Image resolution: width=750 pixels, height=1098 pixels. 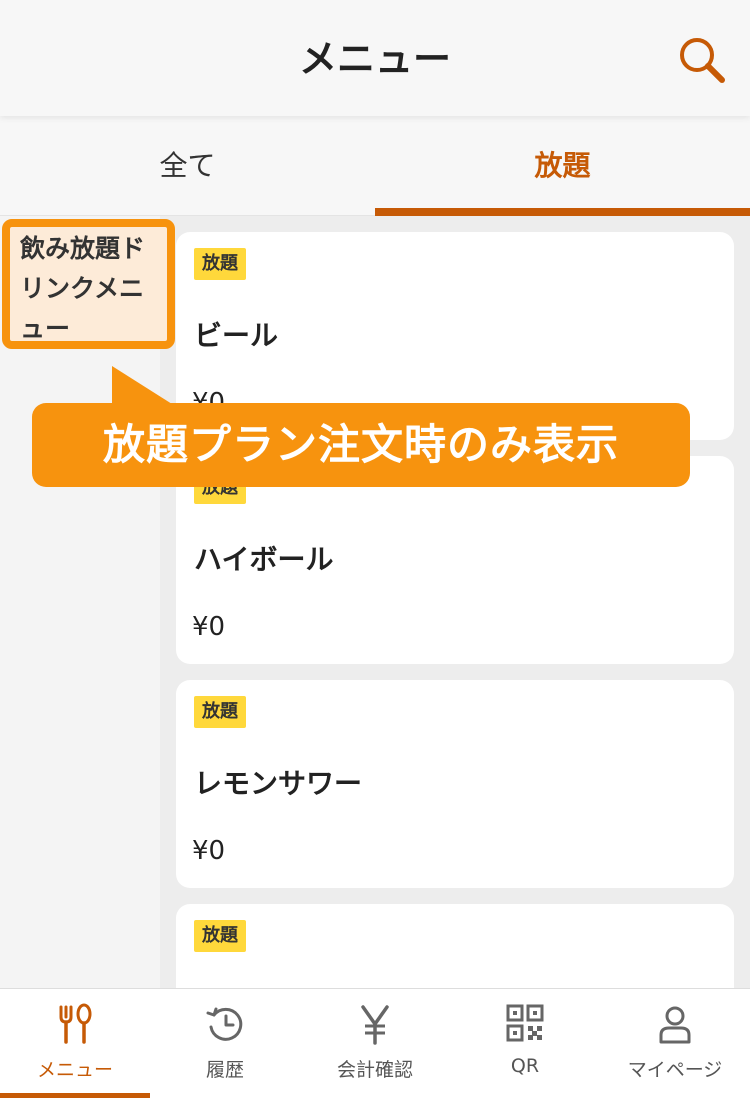 What do you see at coordinates (225, 1043) in the screenshot?
I see `nav-history: 履歴` at bounding box center [225, 1043].